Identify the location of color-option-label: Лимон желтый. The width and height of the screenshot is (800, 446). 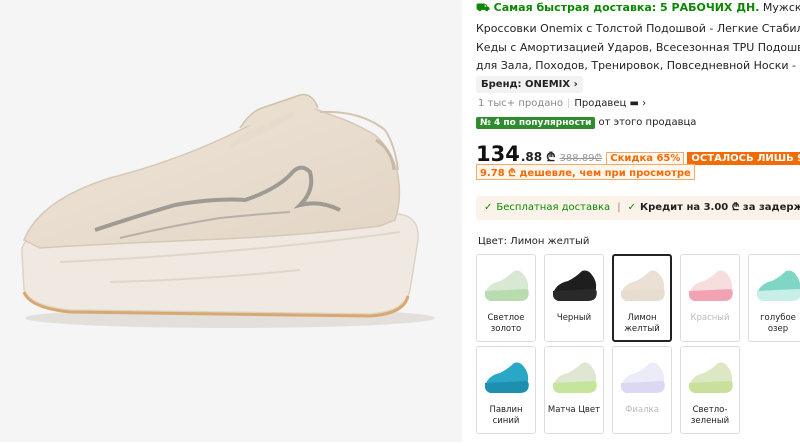
(642, 323).